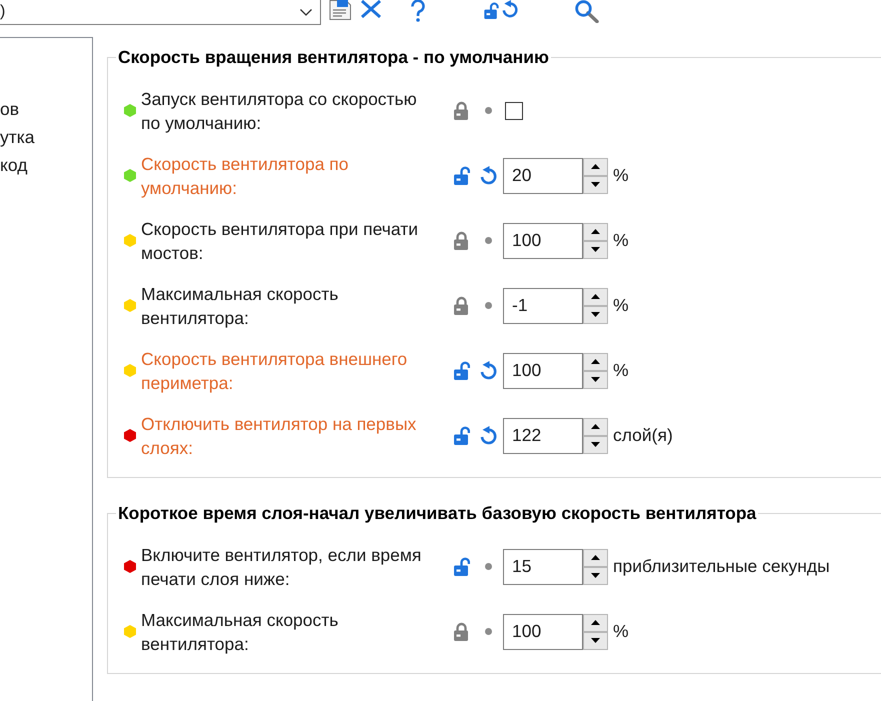  What do you see at coordinates (279, 436) in the screenshot?
I see `setting-label: Отключить вентилятор на первых слоях:` at bounding box center [279, 436].